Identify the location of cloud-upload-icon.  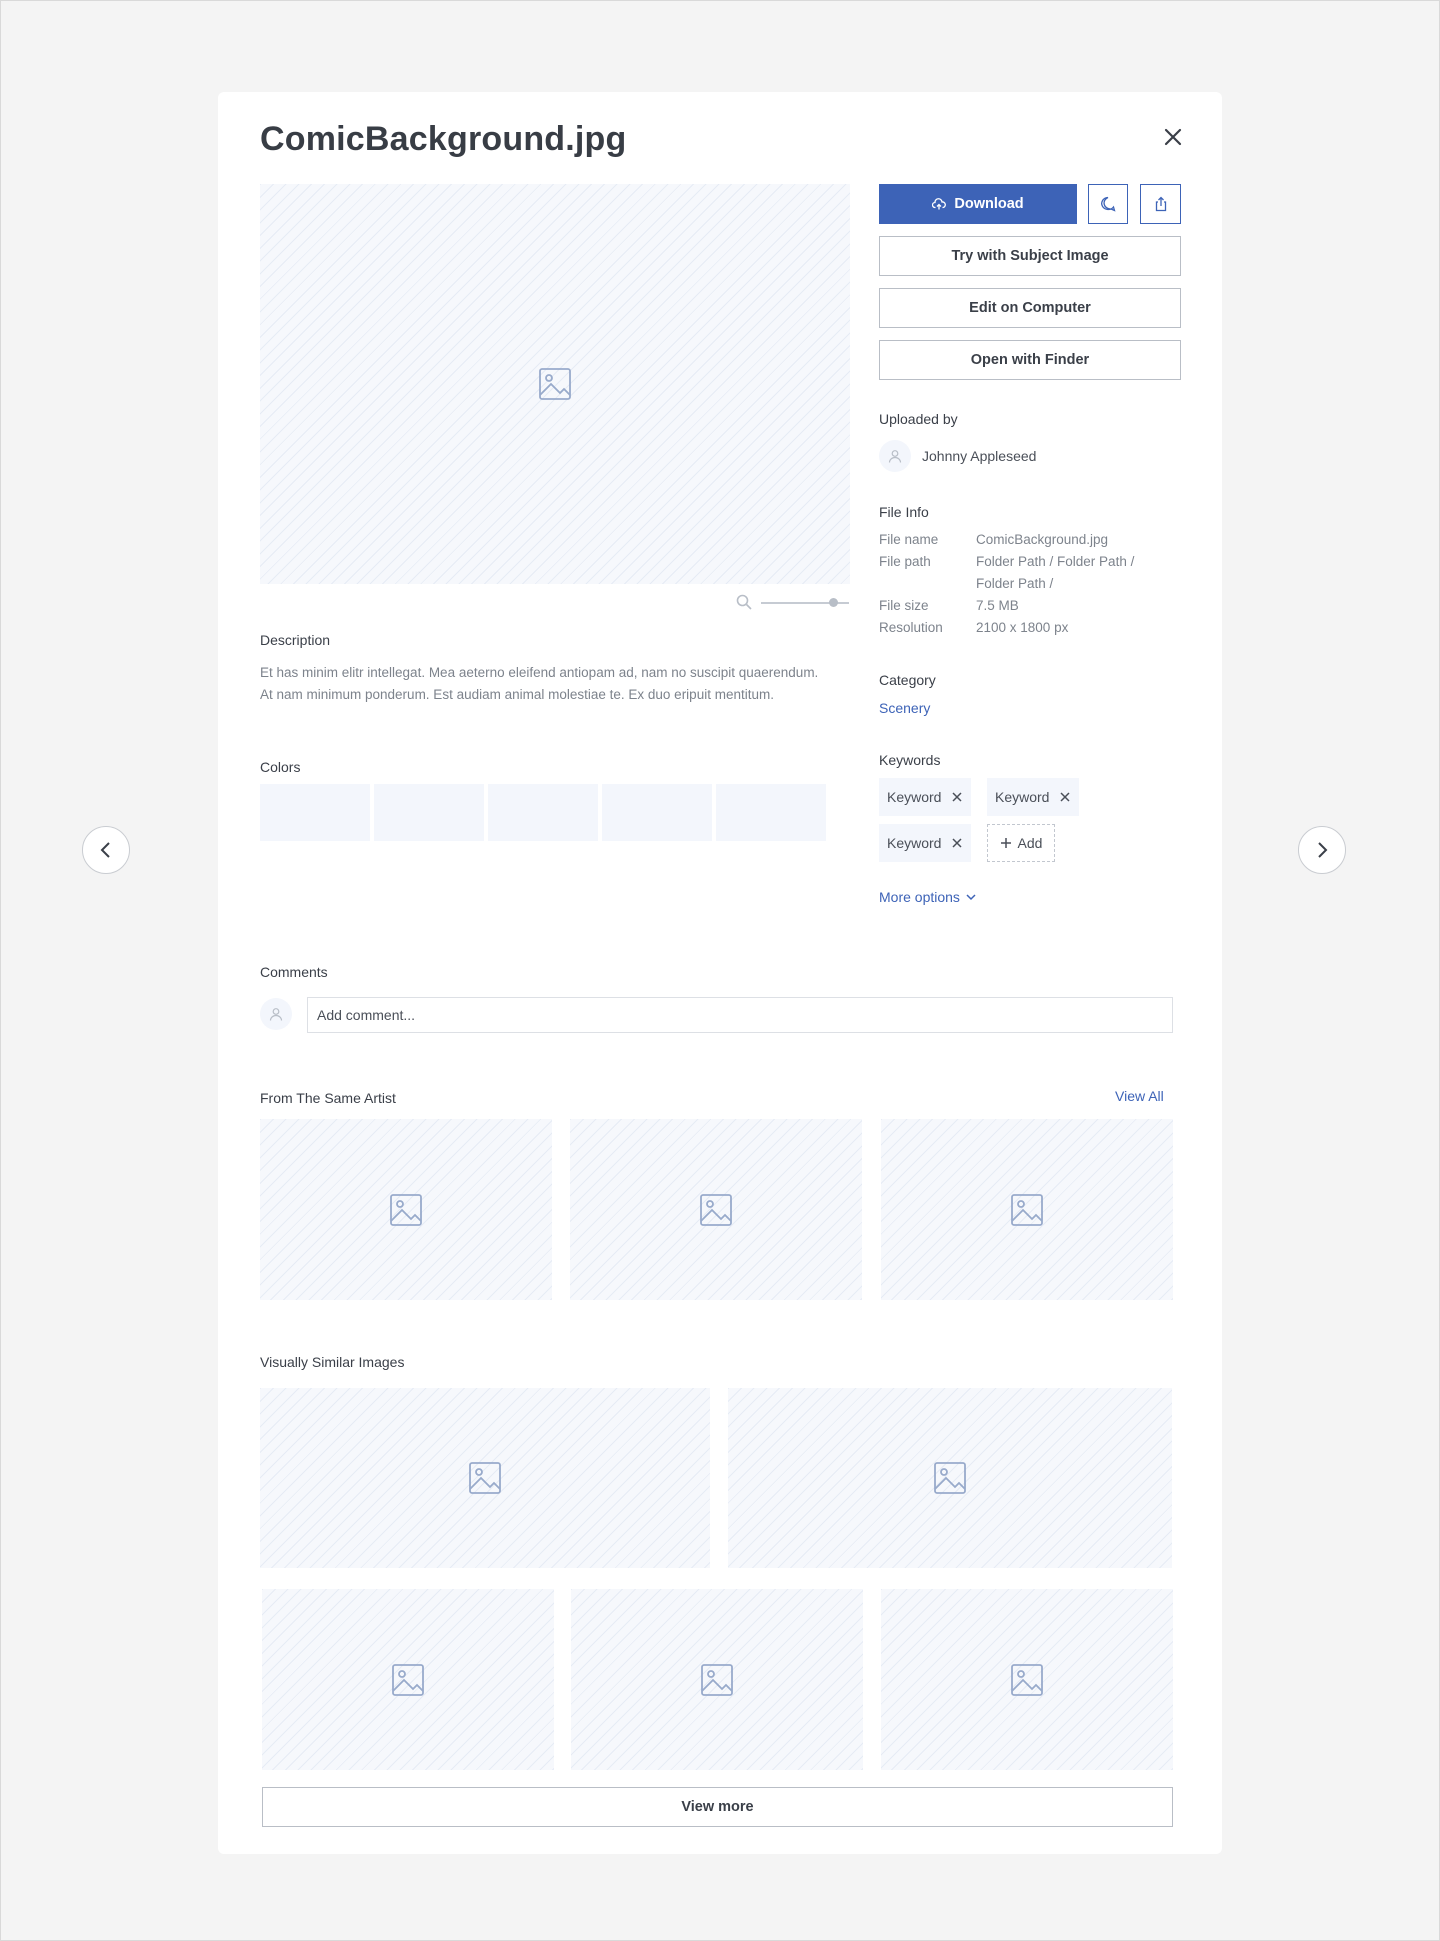
(939, 204).